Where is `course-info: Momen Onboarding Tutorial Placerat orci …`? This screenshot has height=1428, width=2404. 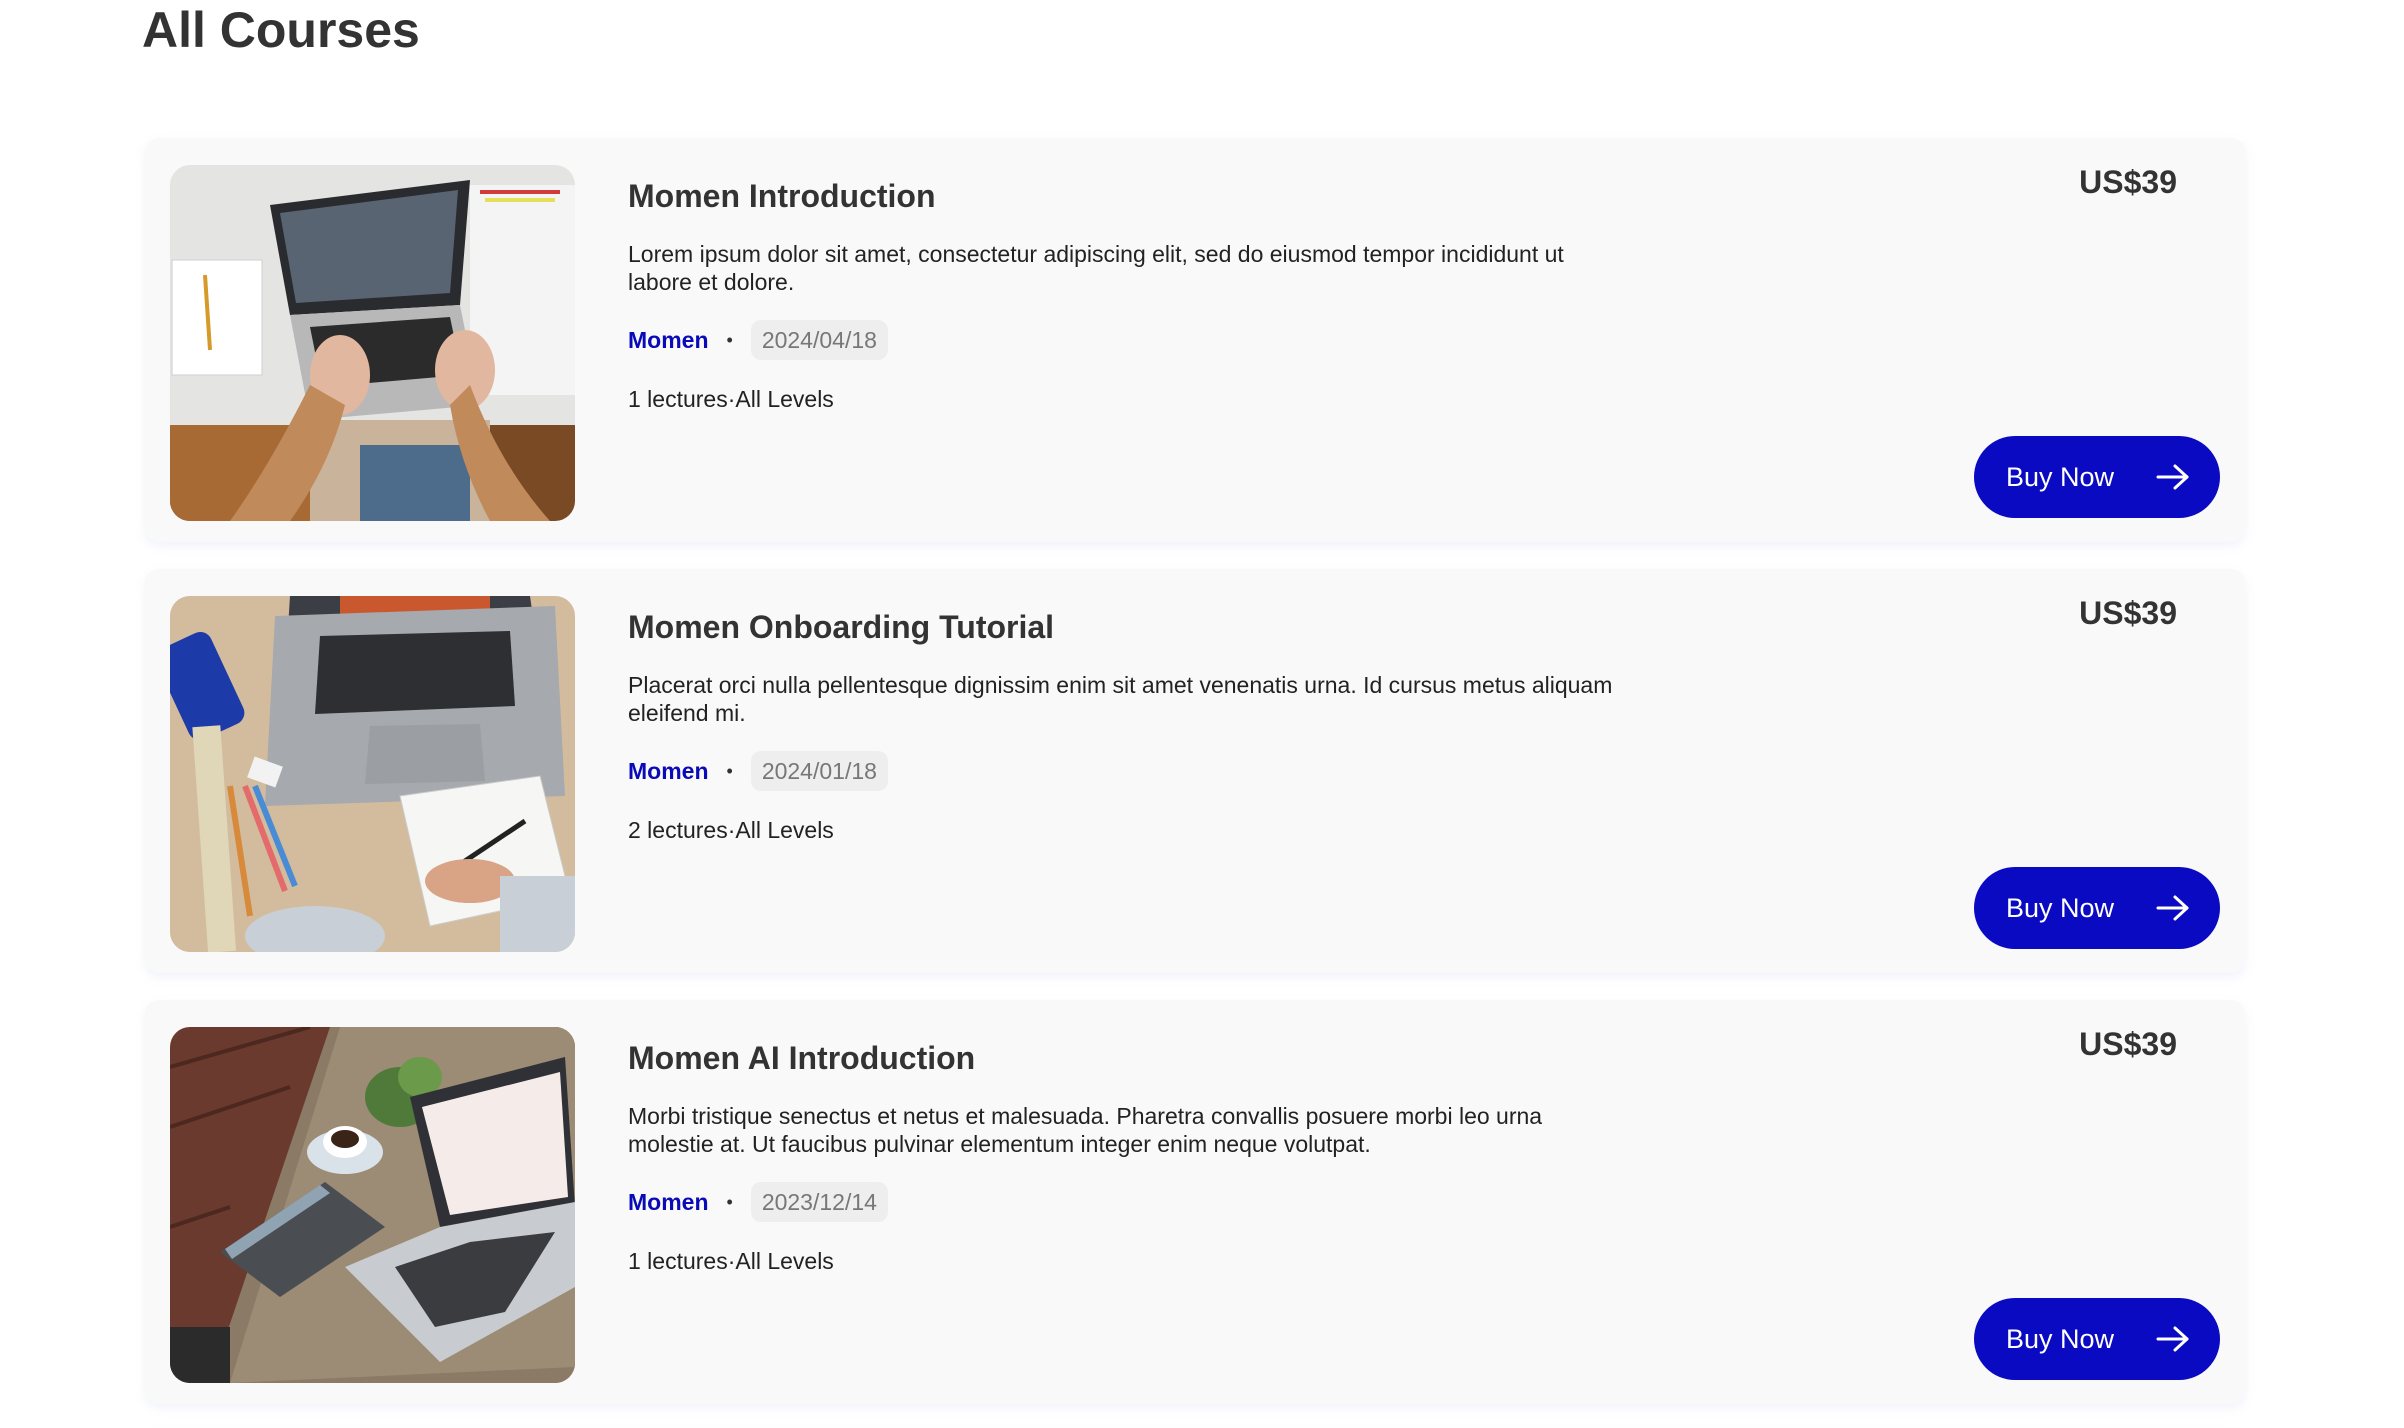 course-info: Momen Onboarding Tutorial Placerat orci … is located at coordinates (1128, 722).